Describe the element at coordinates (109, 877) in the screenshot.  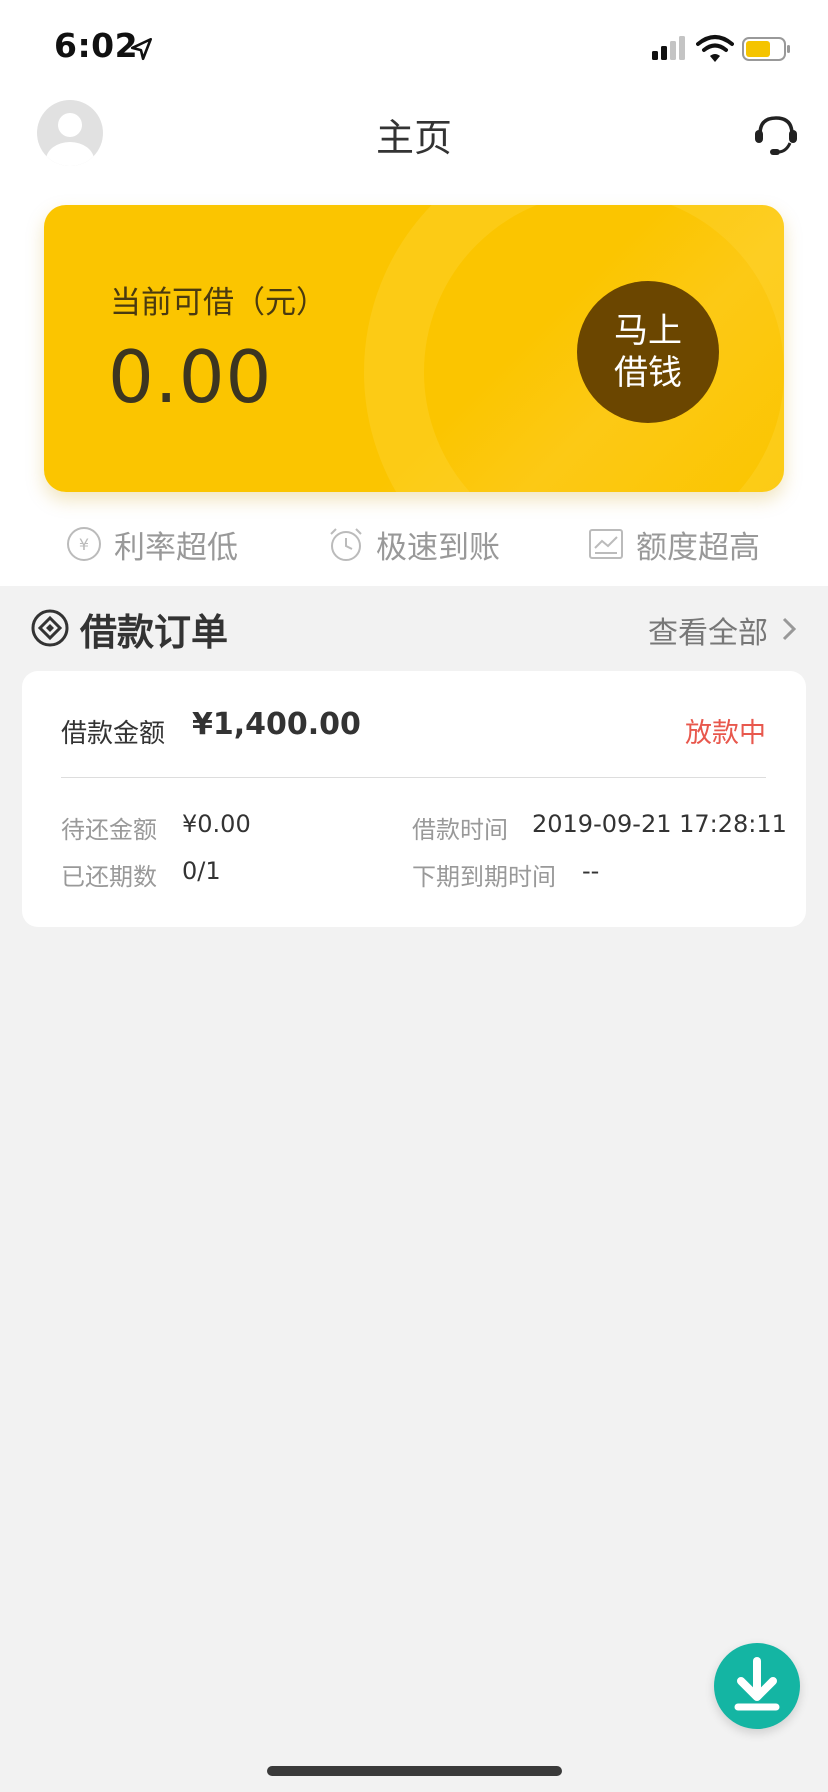
I see `repaid-periods-label: 已还期数` at that location.